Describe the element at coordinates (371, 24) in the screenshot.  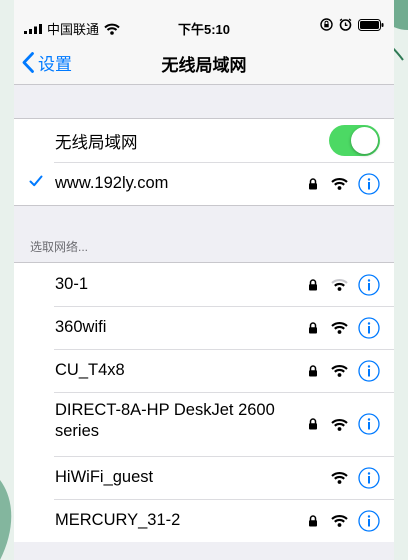
I see `battery-icon` at that location.